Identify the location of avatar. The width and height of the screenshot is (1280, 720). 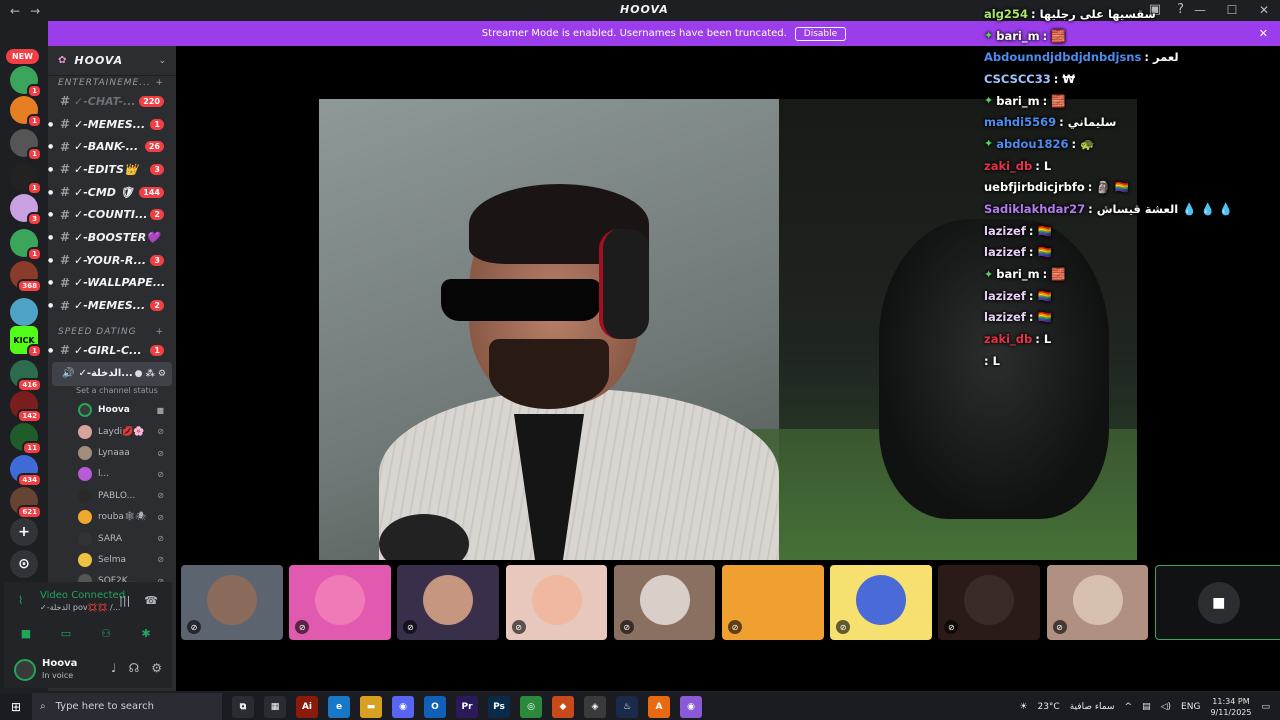
(25, 670).